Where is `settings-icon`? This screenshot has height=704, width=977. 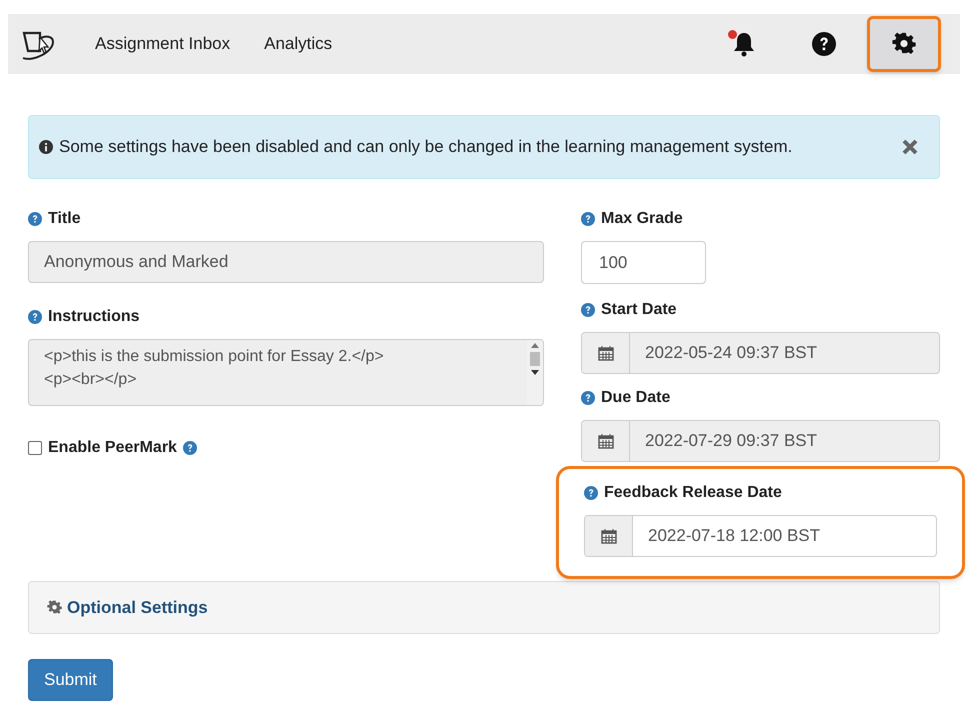
settings-icon is located at coordinates (904, 44).